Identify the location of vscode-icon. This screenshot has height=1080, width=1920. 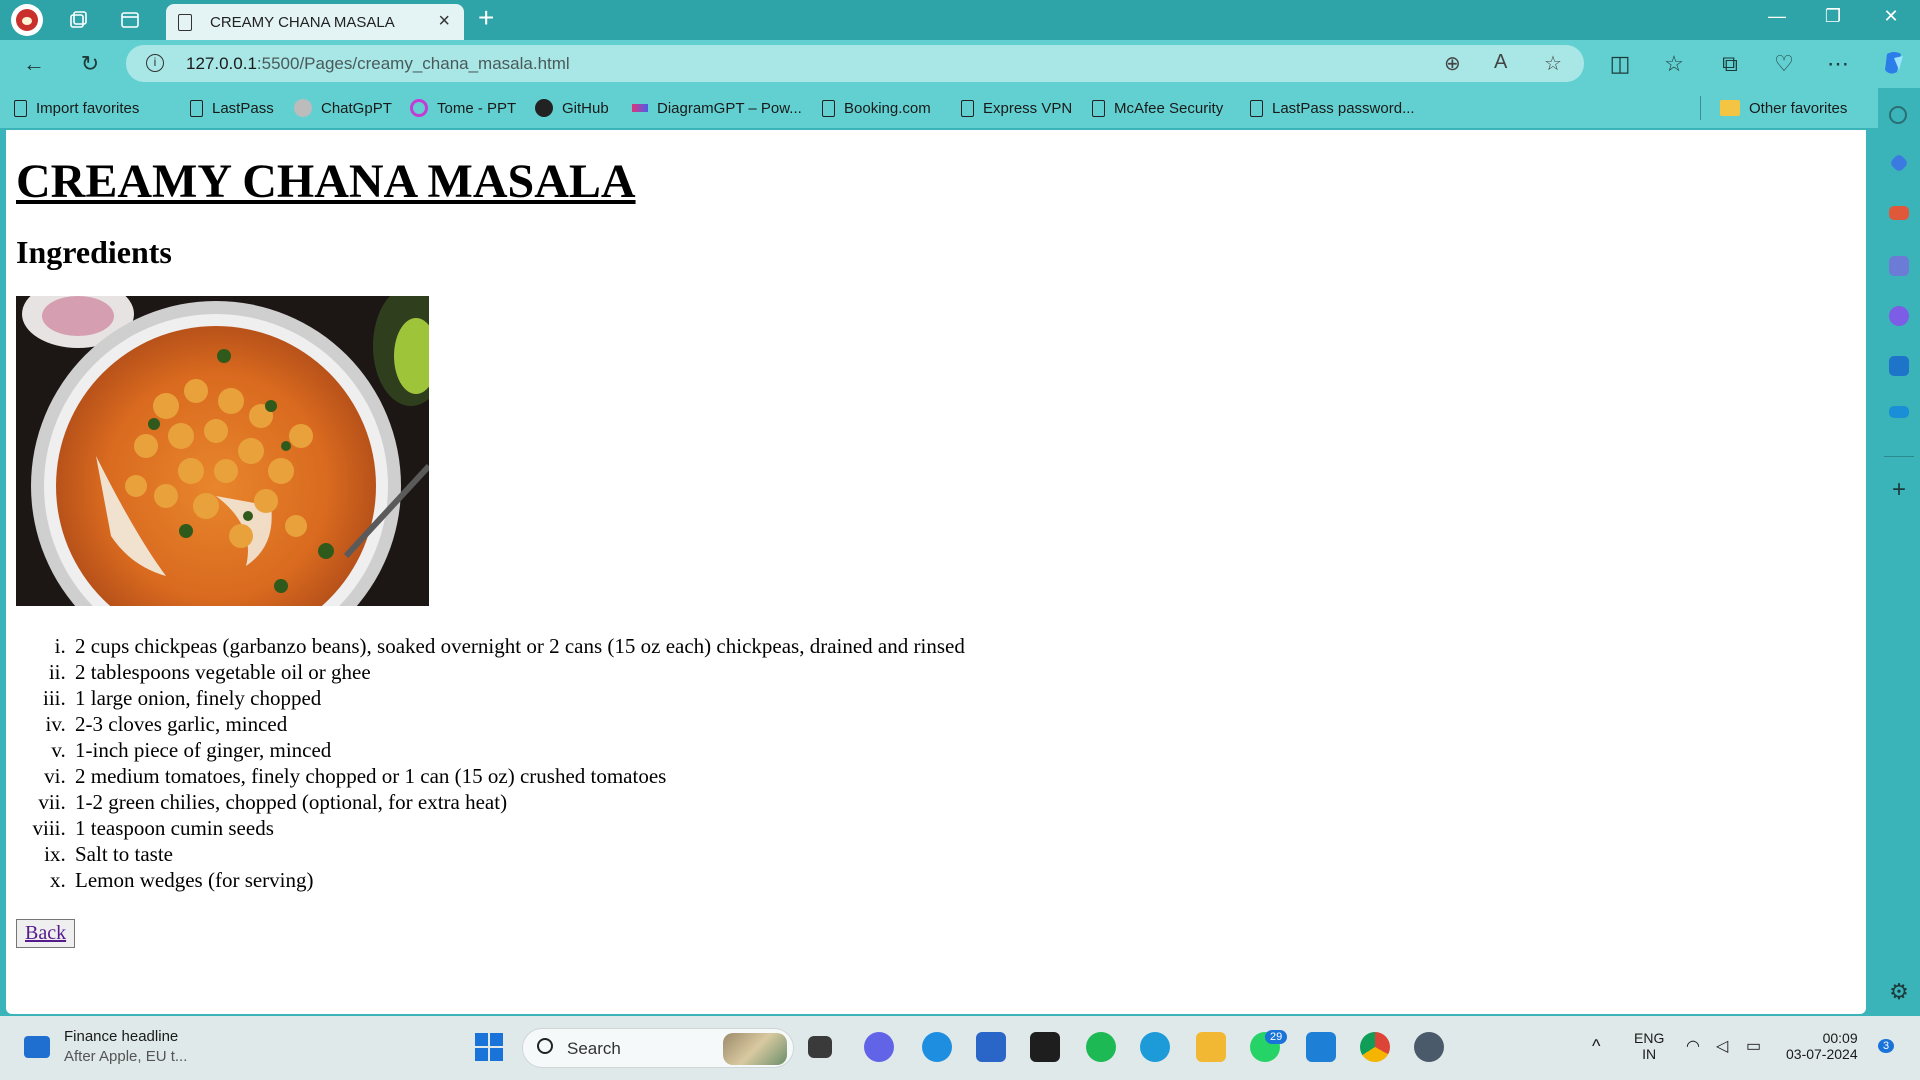
(1321, 1047).